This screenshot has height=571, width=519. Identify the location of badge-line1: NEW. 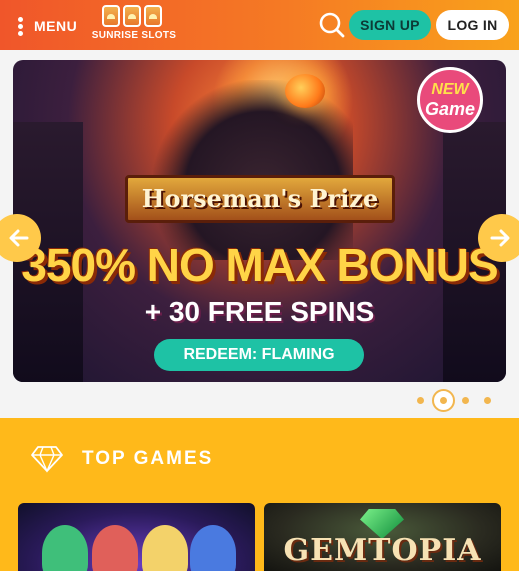
(450, 89).